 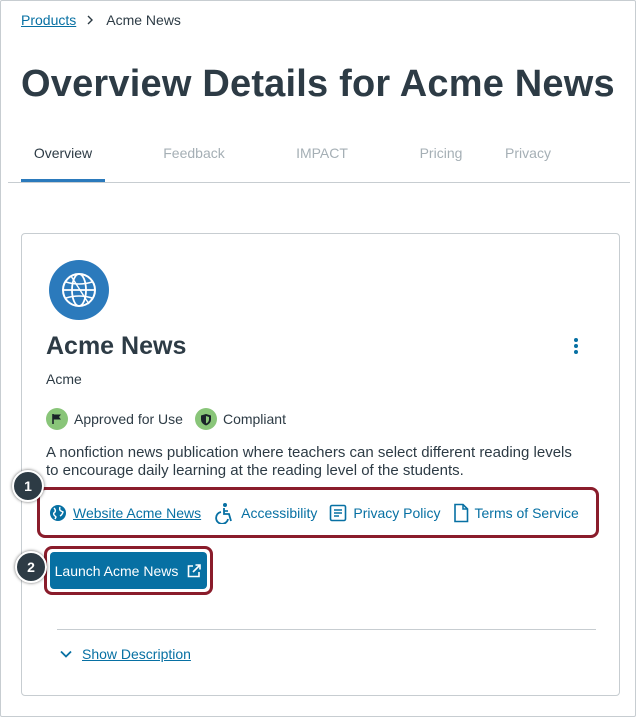 What do you see at coordinates (90, 20) in the screenshot?
I see `chevron-right-icon` at bounding box center [90, 20].